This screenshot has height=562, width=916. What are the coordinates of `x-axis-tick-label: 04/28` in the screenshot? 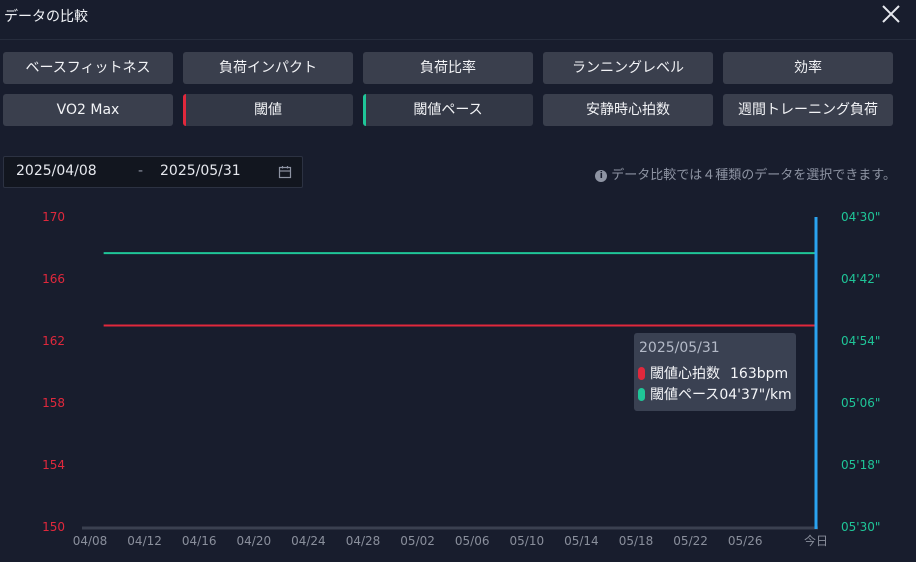 It's located at (363, 541).